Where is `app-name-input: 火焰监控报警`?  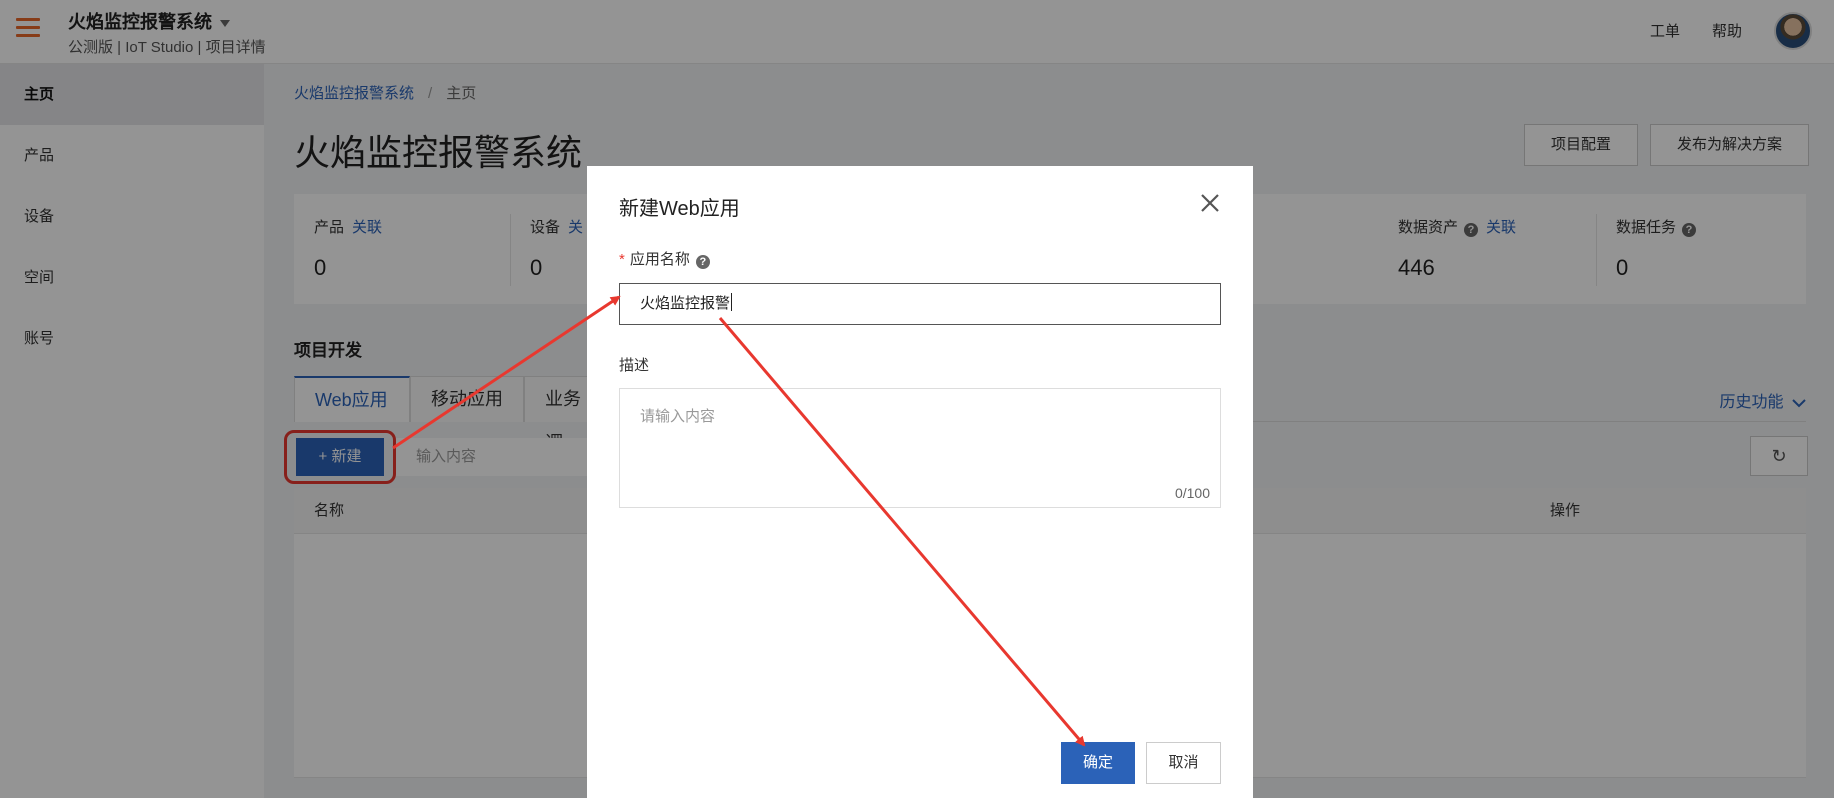 app-name-input: 火焰监控报警 is located at coordinates (920, 304).